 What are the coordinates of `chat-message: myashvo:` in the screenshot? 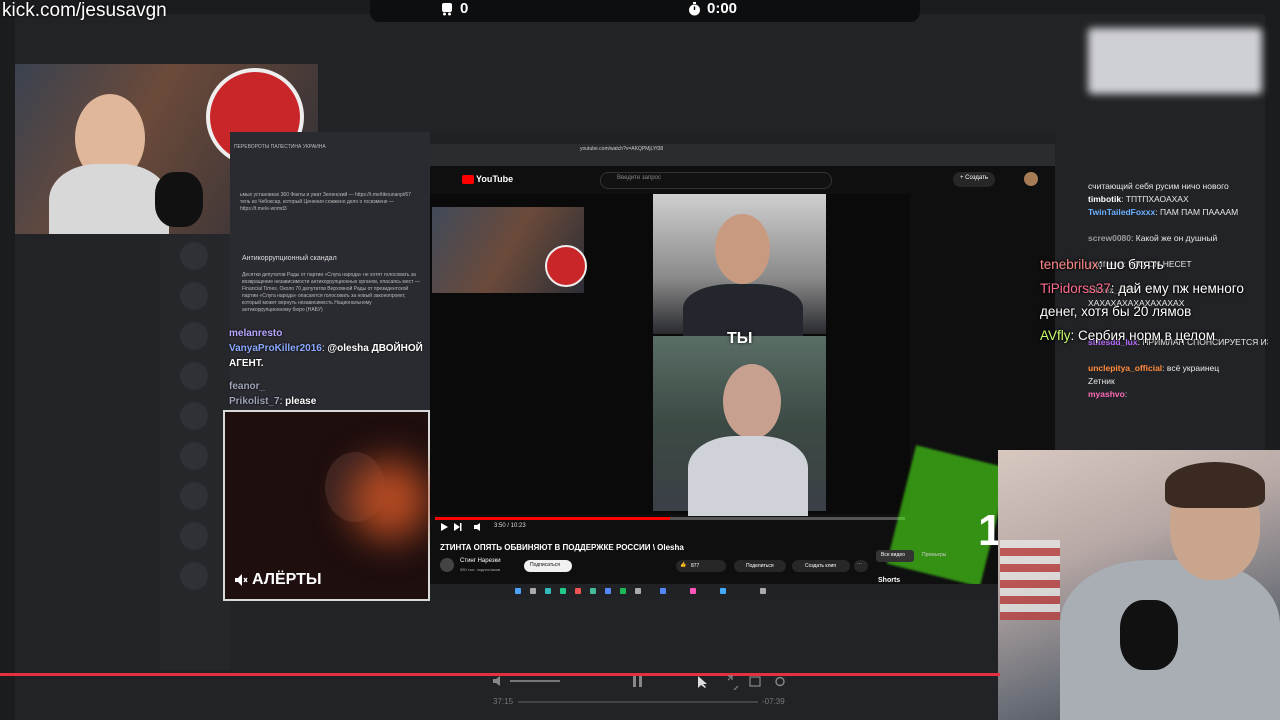 It's located at (1178, 394).